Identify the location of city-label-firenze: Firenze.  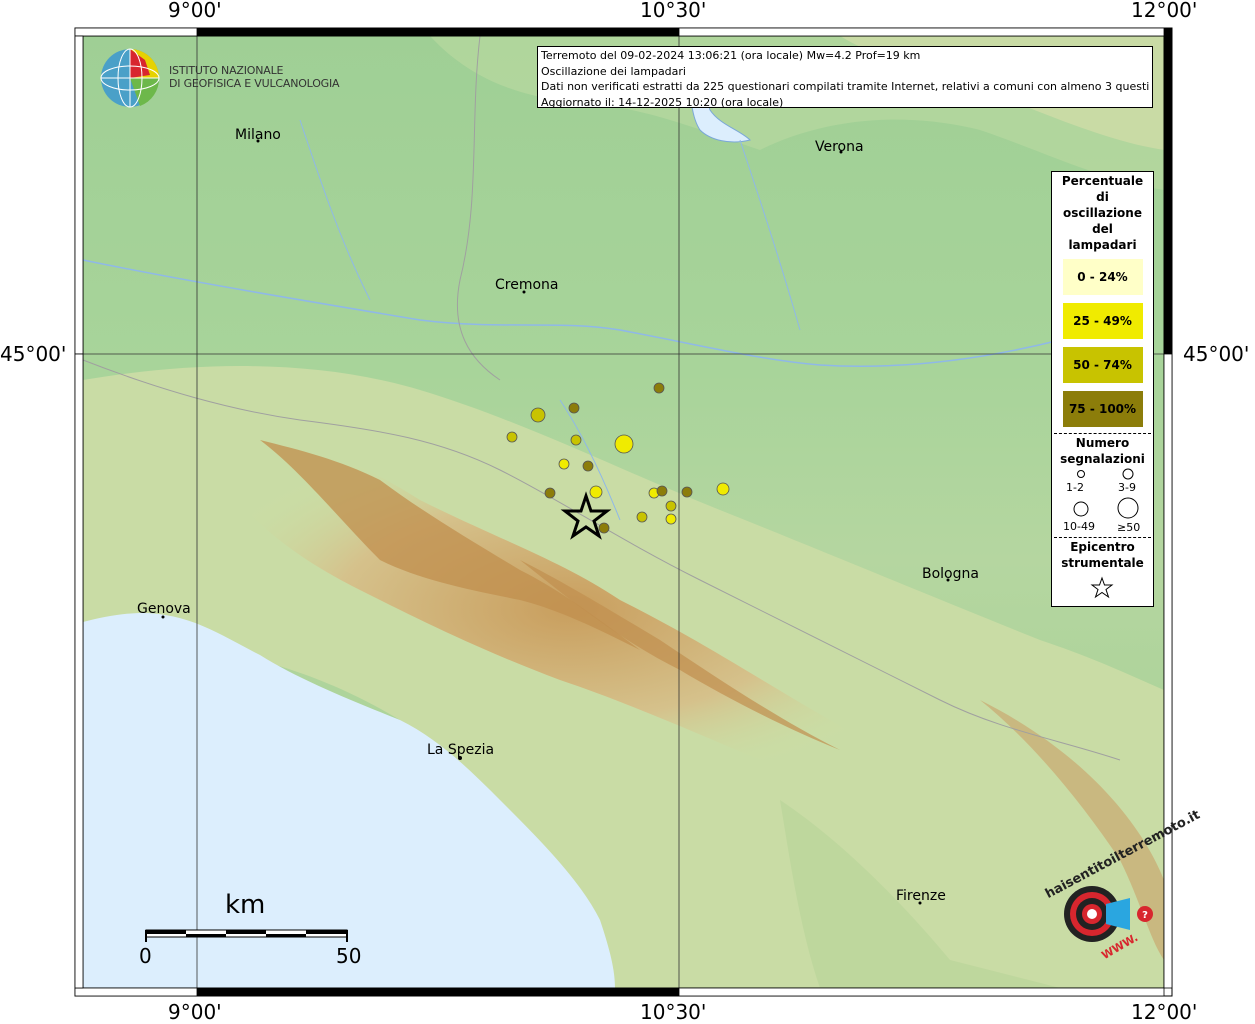
(921, 896).